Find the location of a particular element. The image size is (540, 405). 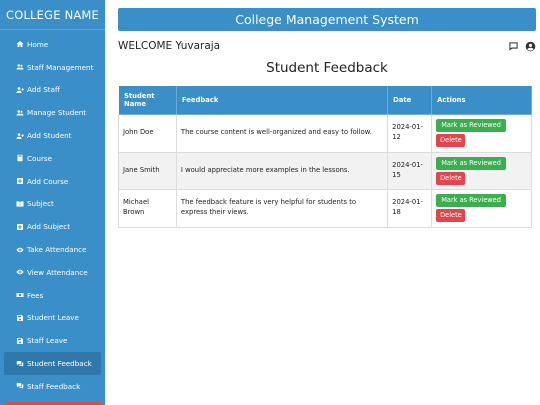

sidebar-item-view-attendance: View Attendance is located at coordinates (52, 272).